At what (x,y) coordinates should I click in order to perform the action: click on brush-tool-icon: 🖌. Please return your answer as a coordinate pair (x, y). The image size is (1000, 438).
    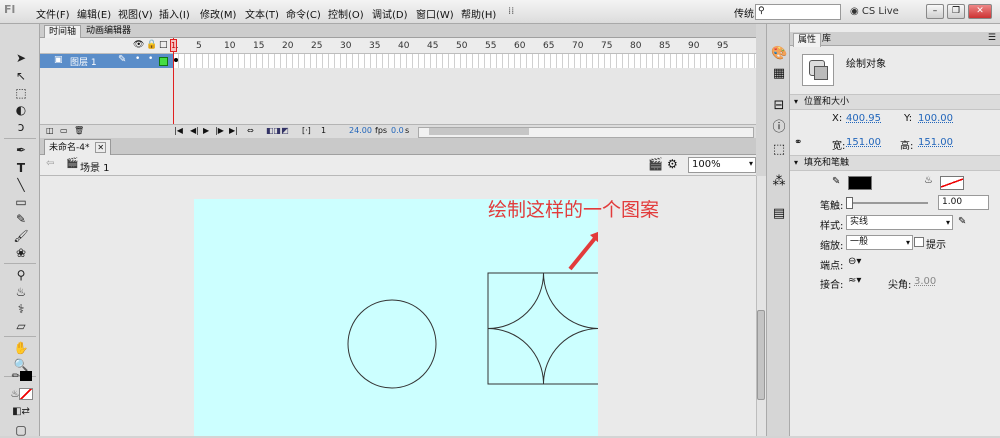
    Looking at the image, I should click on (21, 236).